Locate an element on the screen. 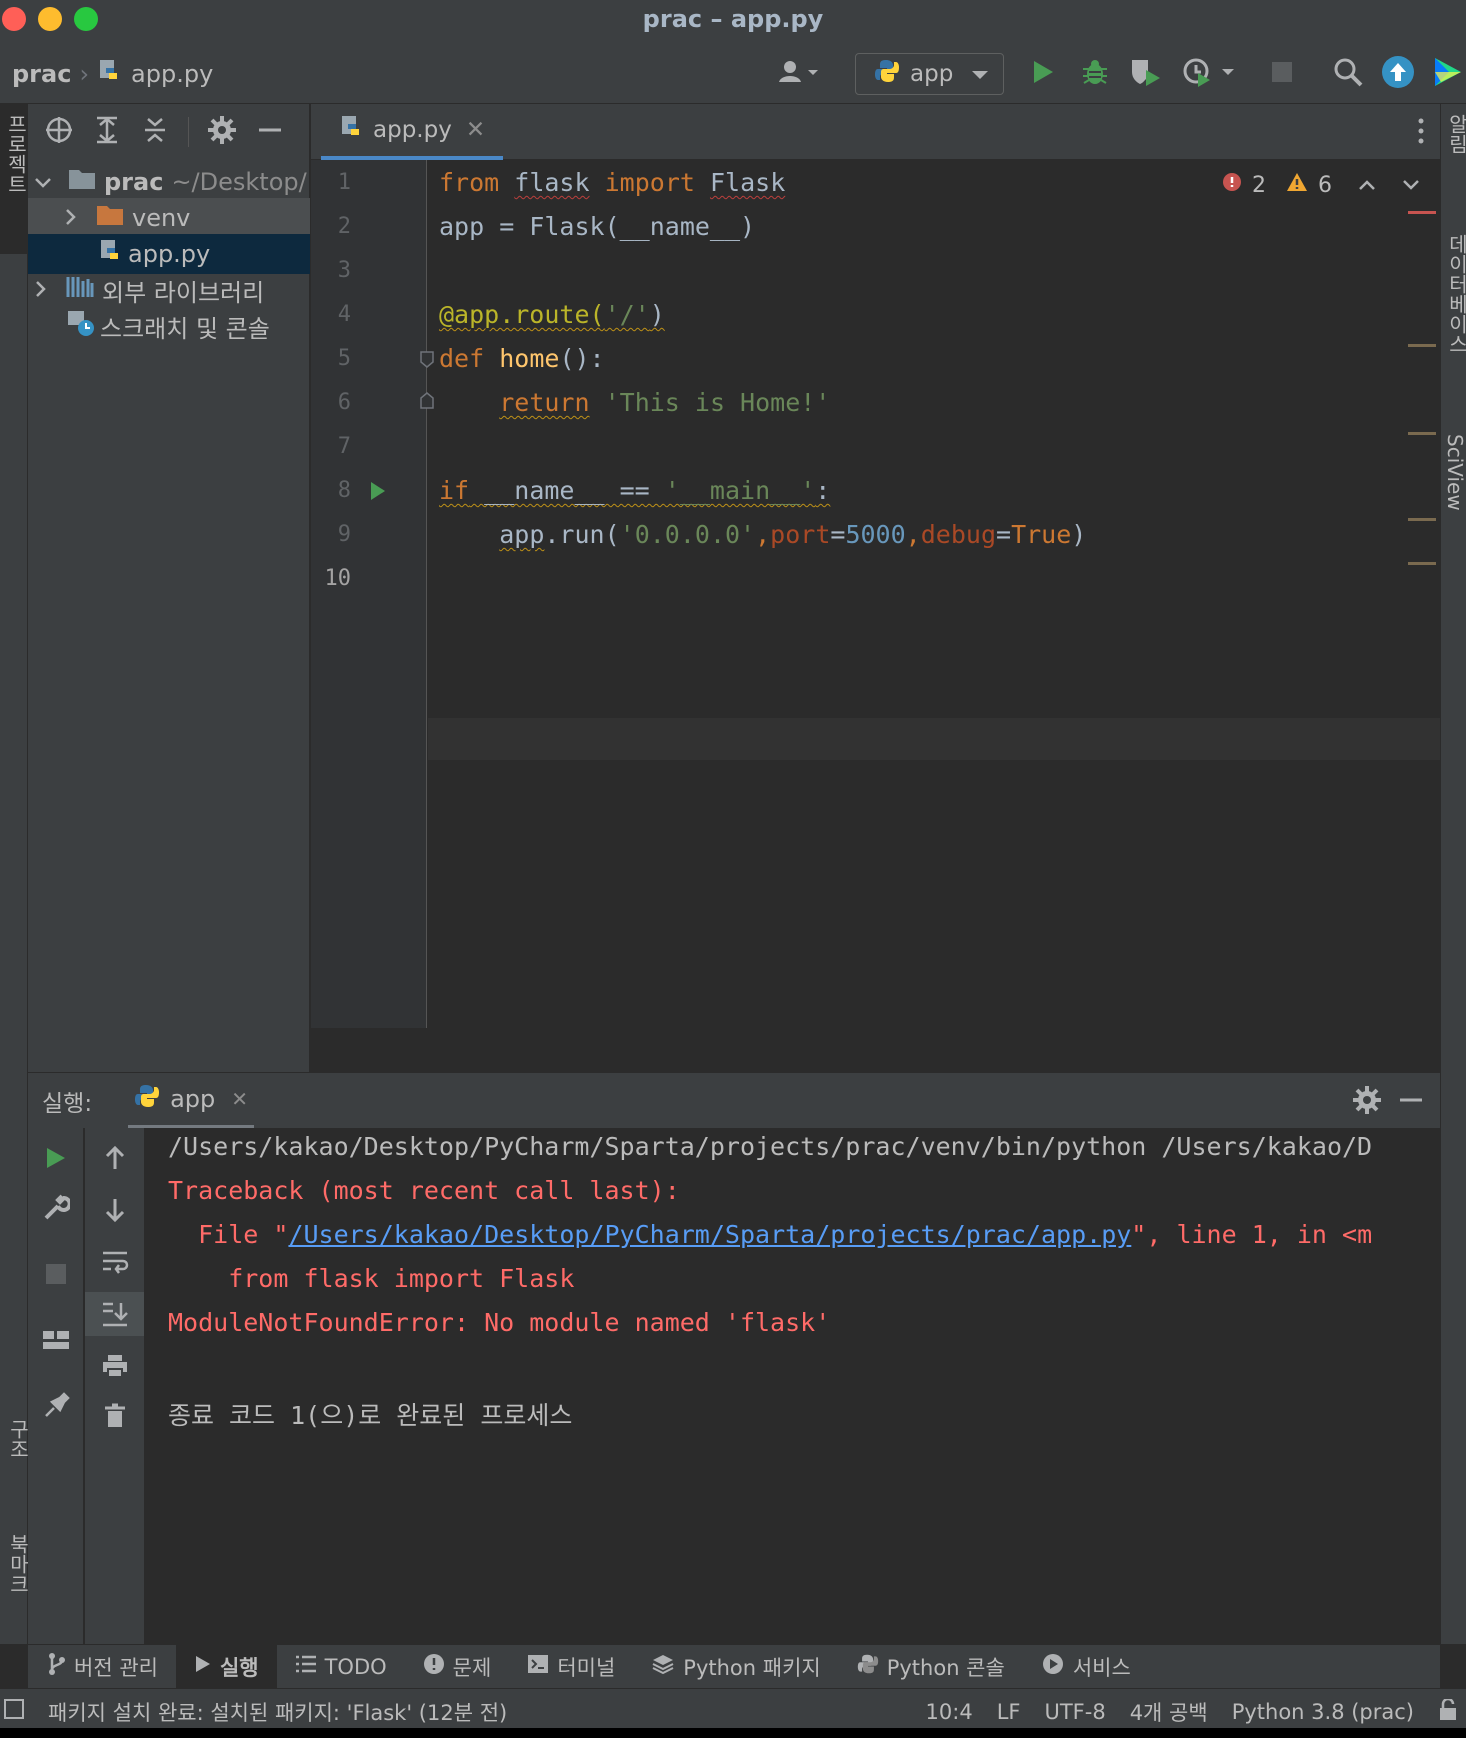  tool-python-packages: Python 패키지 is located at coordinates (735, 1667).